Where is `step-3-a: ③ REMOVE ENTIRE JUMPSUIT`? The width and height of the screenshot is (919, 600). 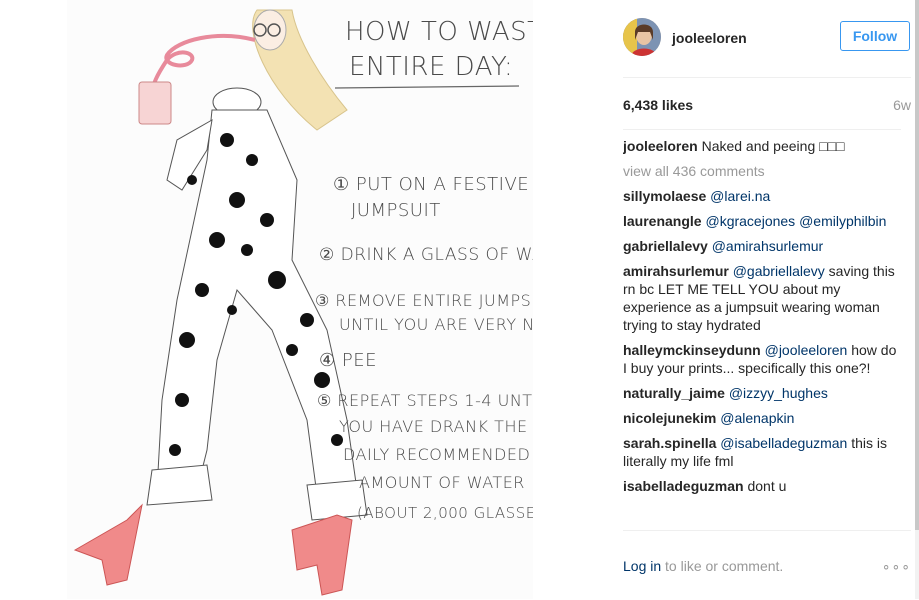
step-3-a: ③ REMOVE ENTIRE JUMPSUIT is located at coordinates (424, 300).